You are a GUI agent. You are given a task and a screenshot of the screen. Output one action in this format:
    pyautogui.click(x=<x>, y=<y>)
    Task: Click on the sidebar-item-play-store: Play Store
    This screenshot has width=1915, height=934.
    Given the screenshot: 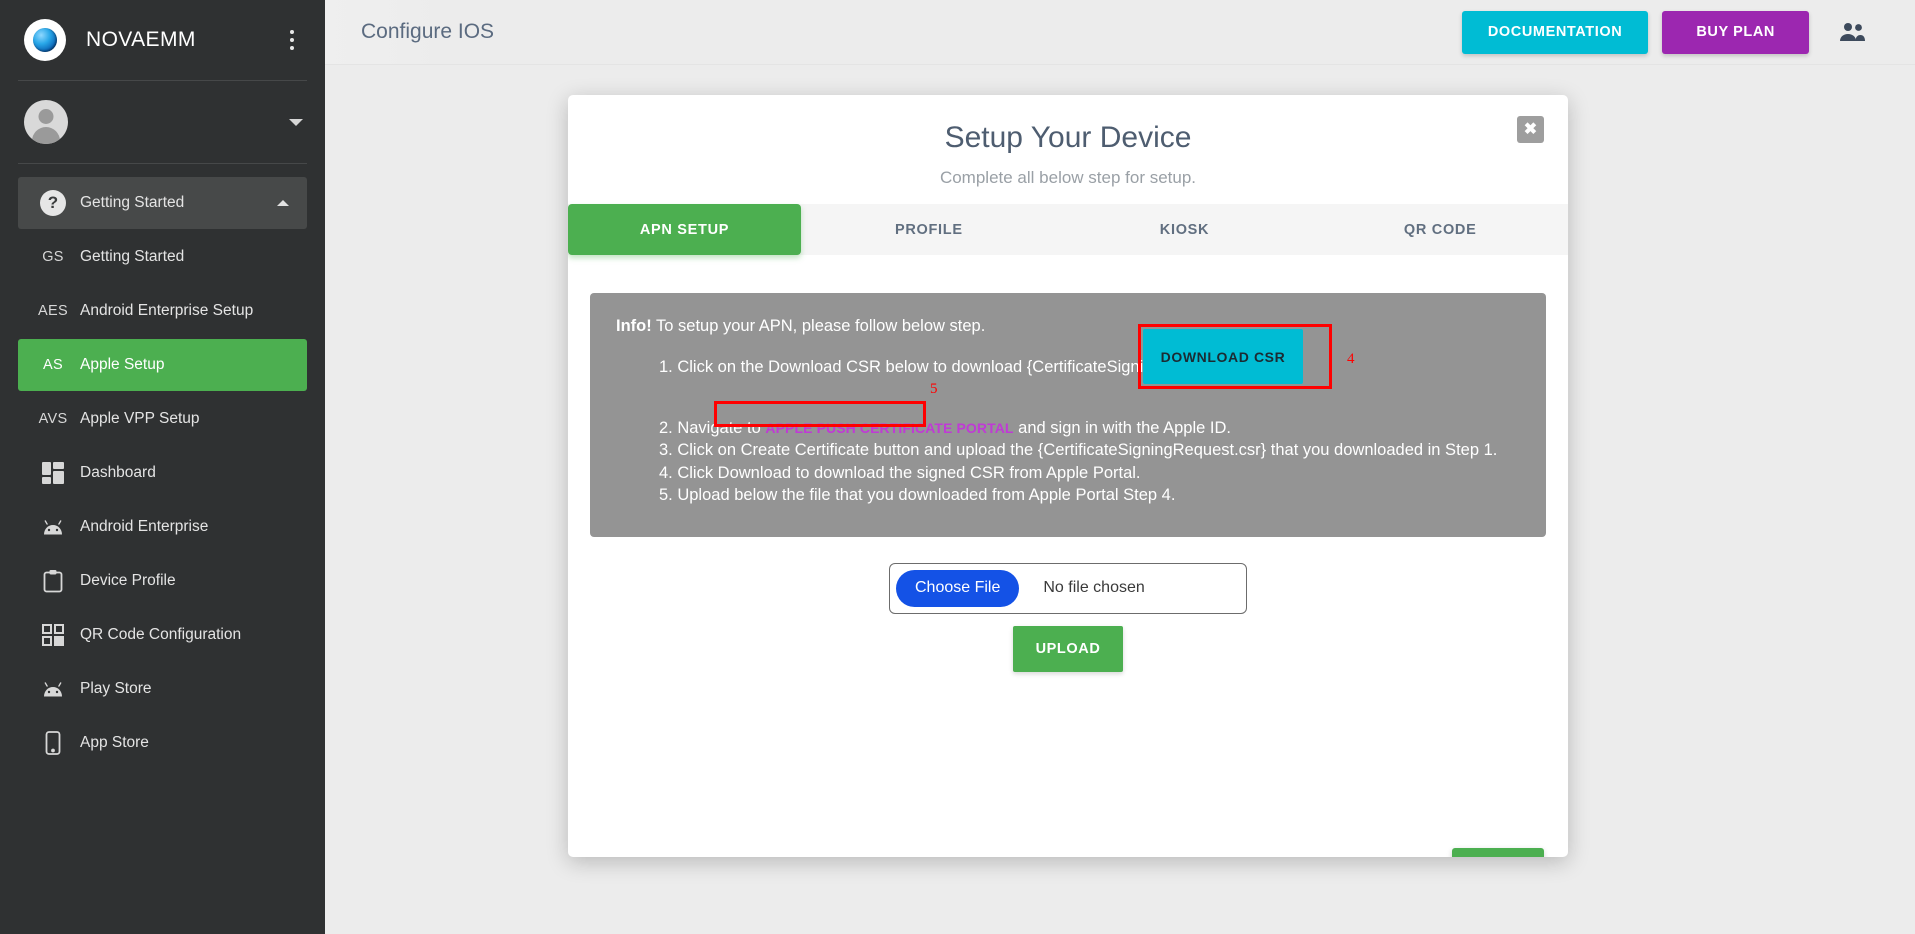 What is the action you would take?
    pyautogui.click(x=162, y=689)
    